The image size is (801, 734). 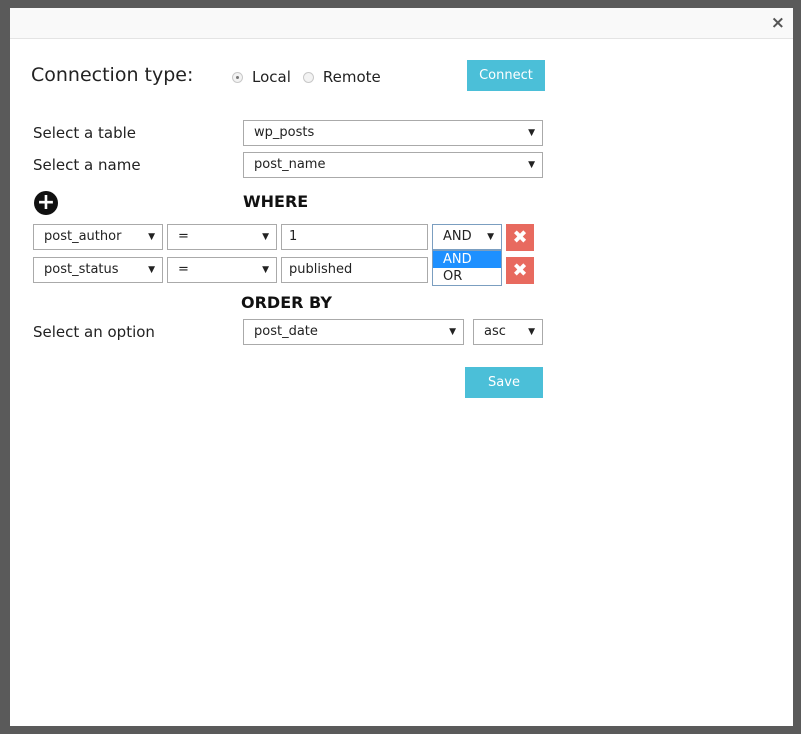 What do you see at coordinates (778, 23) in the screenshot?
I see `close-icon: ×` at bounding box center [778, 23].